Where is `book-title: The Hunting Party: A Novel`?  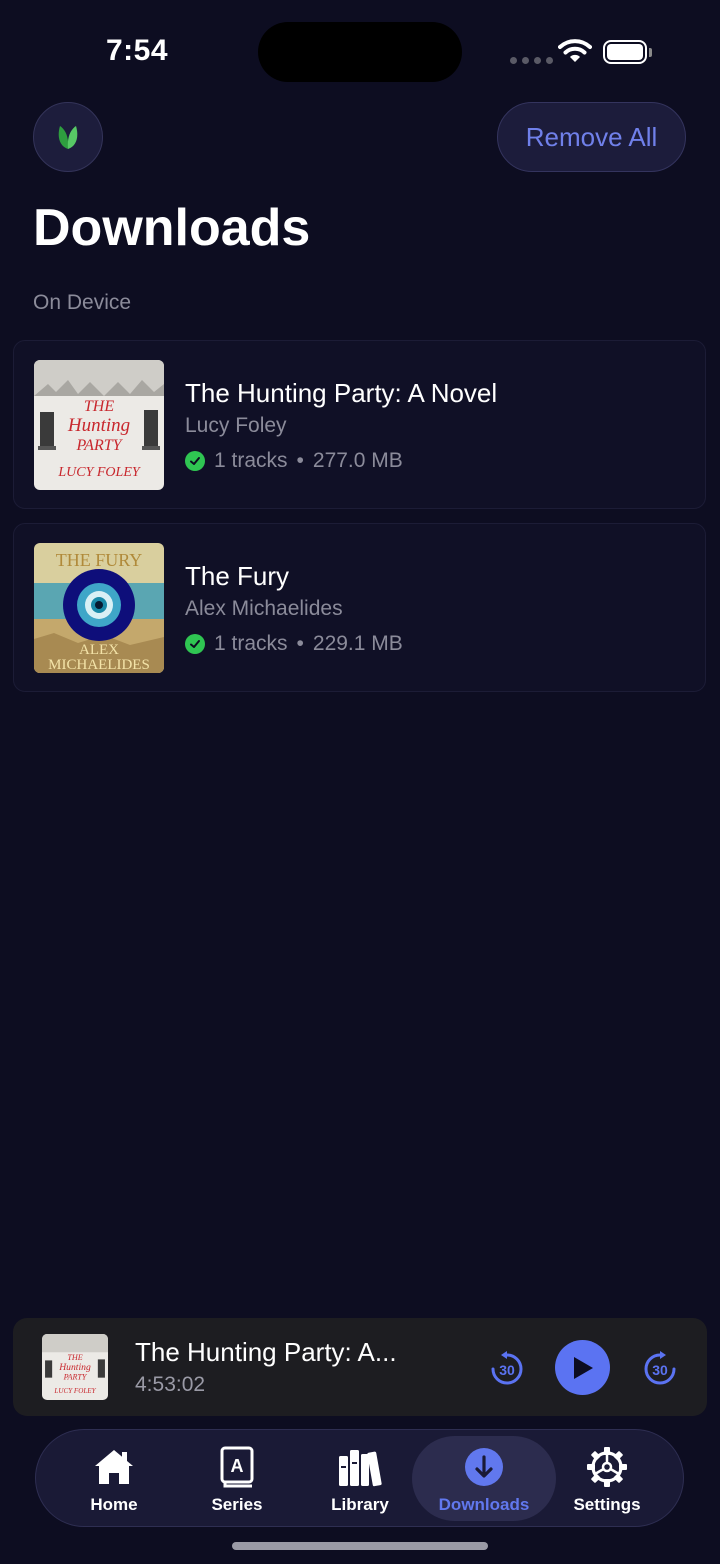 book-title: The Hunting Party: A Novel is located at coordinates (341, 393).